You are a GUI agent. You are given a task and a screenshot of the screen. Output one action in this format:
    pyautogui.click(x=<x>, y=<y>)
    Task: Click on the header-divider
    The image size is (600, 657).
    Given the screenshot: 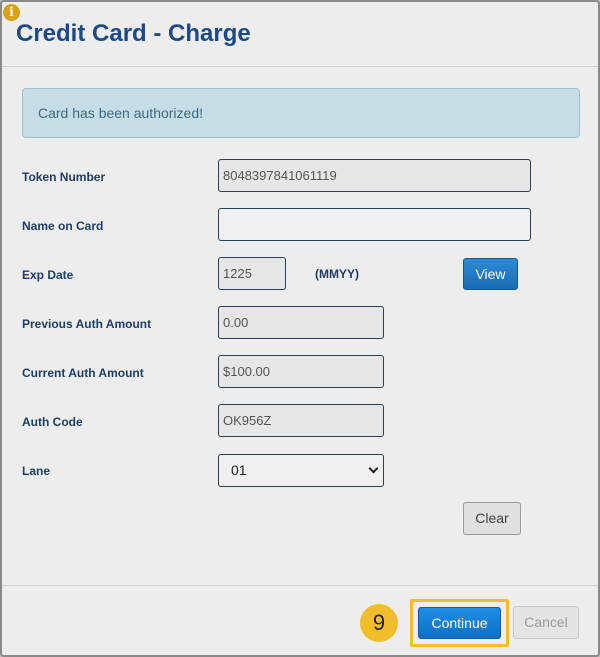 What is the action you would take?
    pyautogui.click(x=300, y=66)
    